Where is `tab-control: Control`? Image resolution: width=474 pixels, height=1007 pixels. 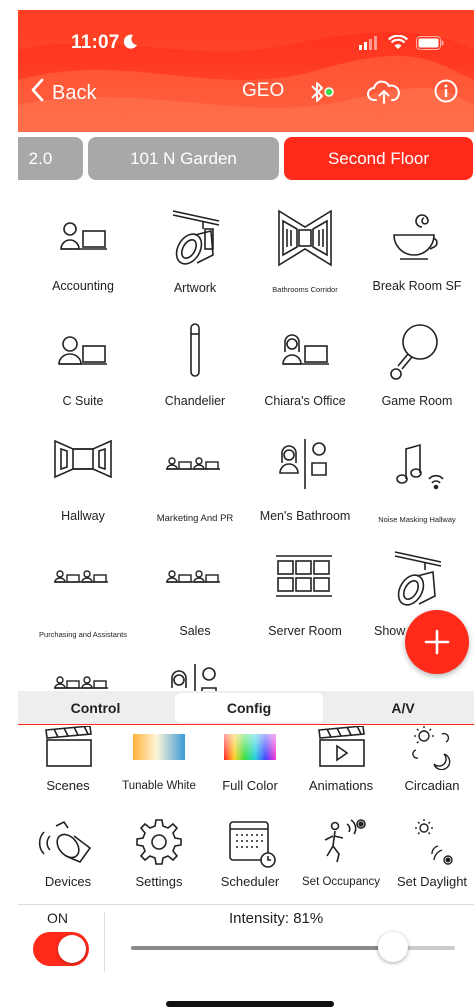 tab-control: Control is located at coordinates (95, 708).